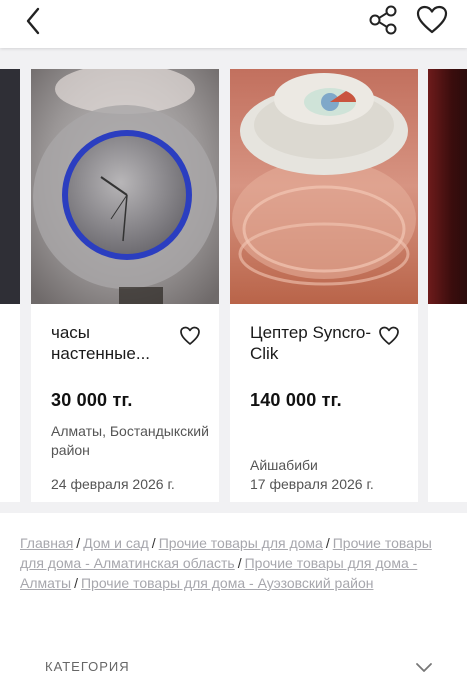 The width and height of the screenshot is (467, 699). What do you see at coordinates (233, 668) in the screenshot?
I see `category-accordion: КАТЕГОРИЯ` at bounding box center [233, 668].